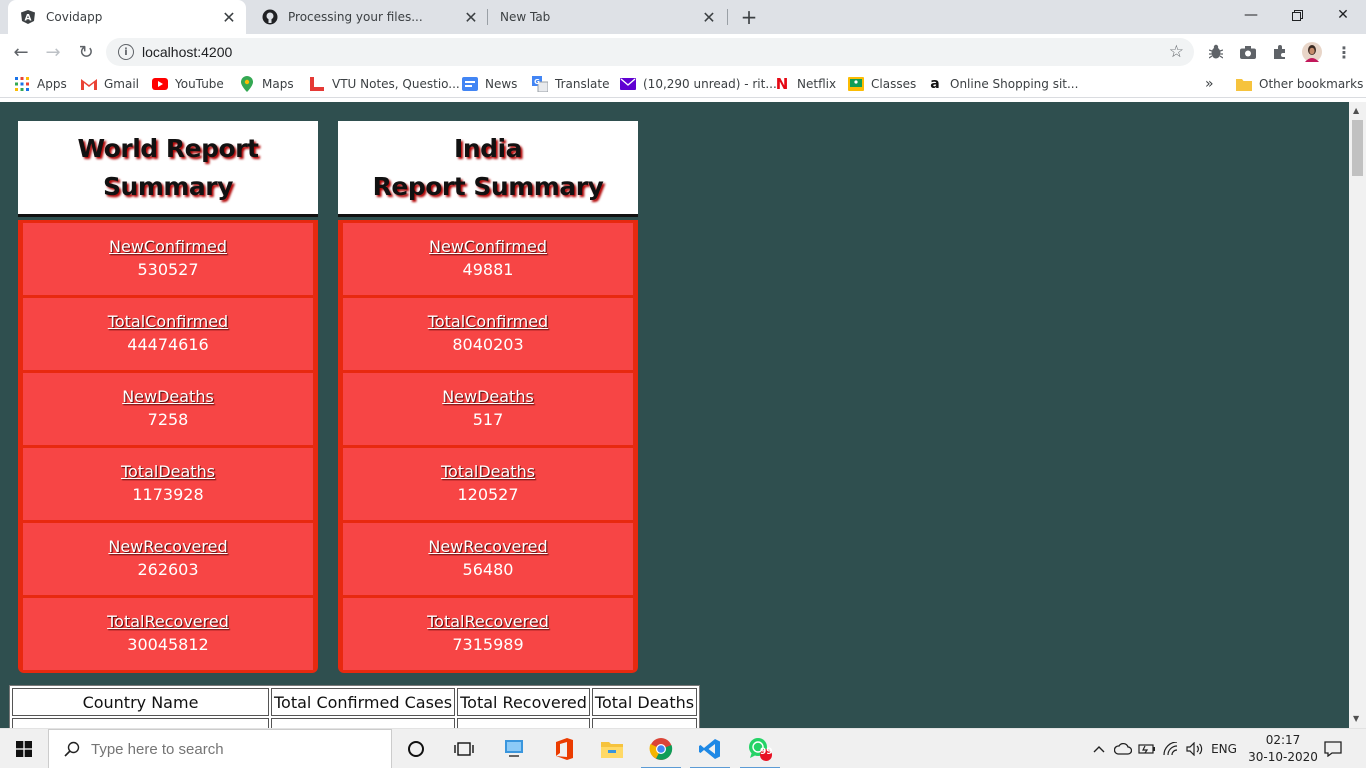 This screenshot has width=1366, height=768. Describe the element at coordinates (488, 494) in the screenshot. I see `stat-value: 120527` at that location.